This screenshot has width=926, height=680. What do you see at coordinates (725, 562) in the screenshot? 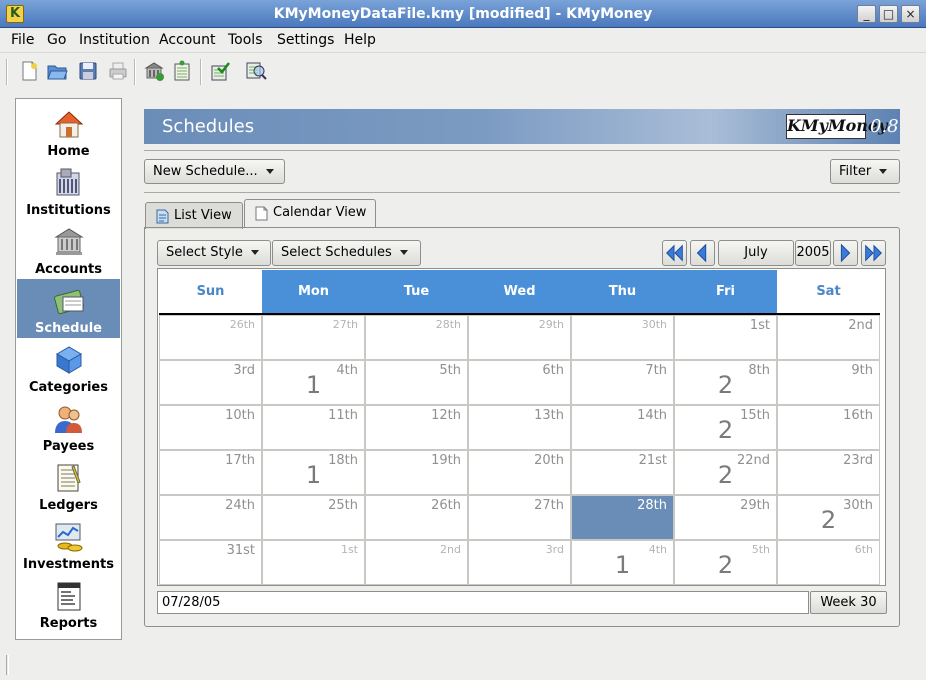
I see `calendar-day-cell: 5th 2` at bounding box center [725, 562].